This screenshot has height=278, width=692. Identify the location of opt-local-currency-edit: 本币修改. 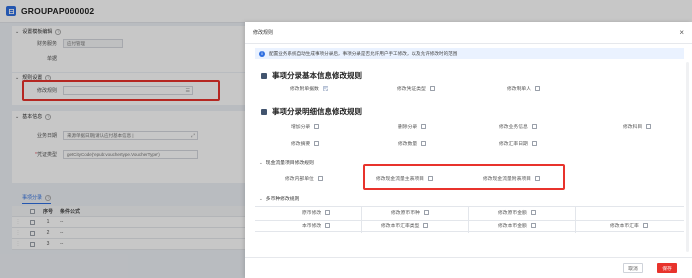
(316, 225).